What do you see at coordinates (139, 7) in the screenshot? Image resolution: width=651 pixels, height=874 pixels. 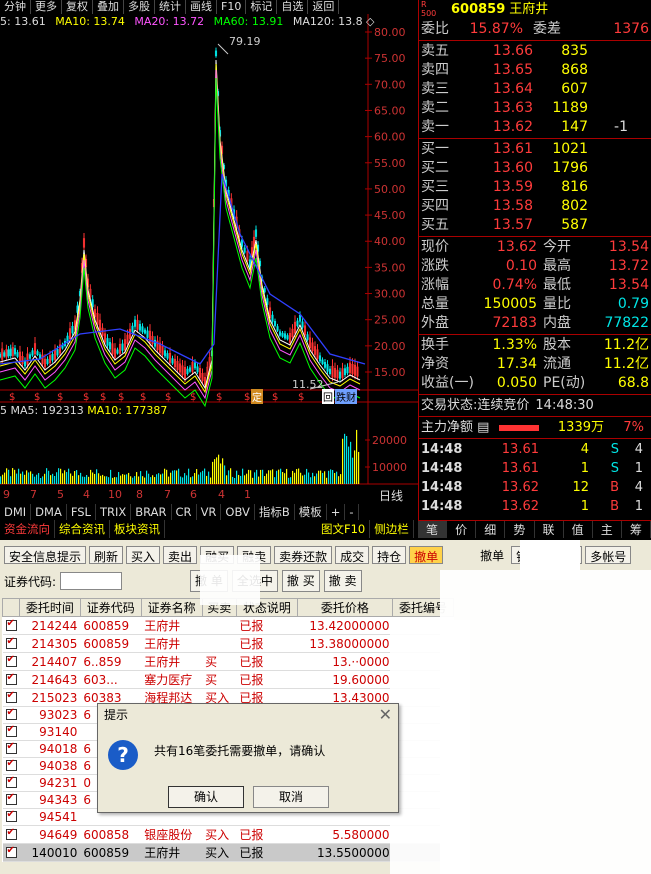 I see `toolbar-item: 多股` at bounding box center [139, 7].